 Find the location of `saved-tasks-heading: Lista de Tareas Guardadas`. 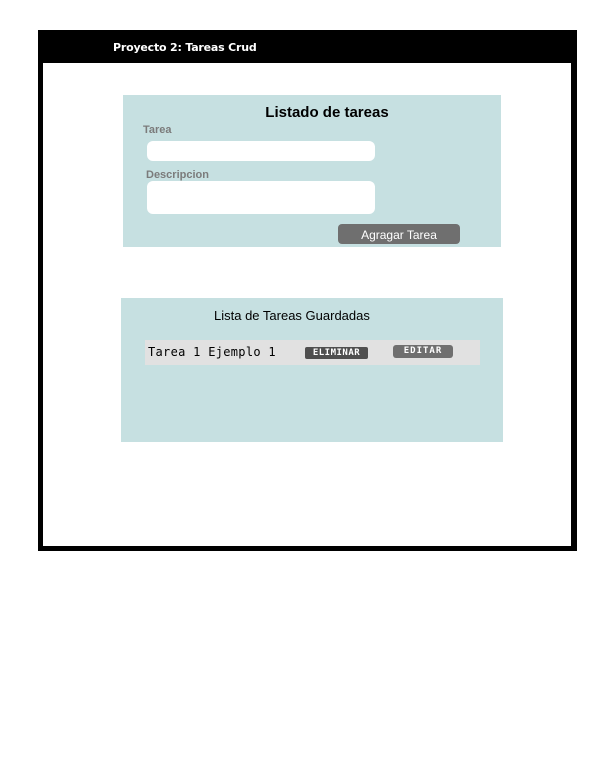

saved-tasks-heading: Lista de Tareas Guardadas is located at coordinates (292, 315).